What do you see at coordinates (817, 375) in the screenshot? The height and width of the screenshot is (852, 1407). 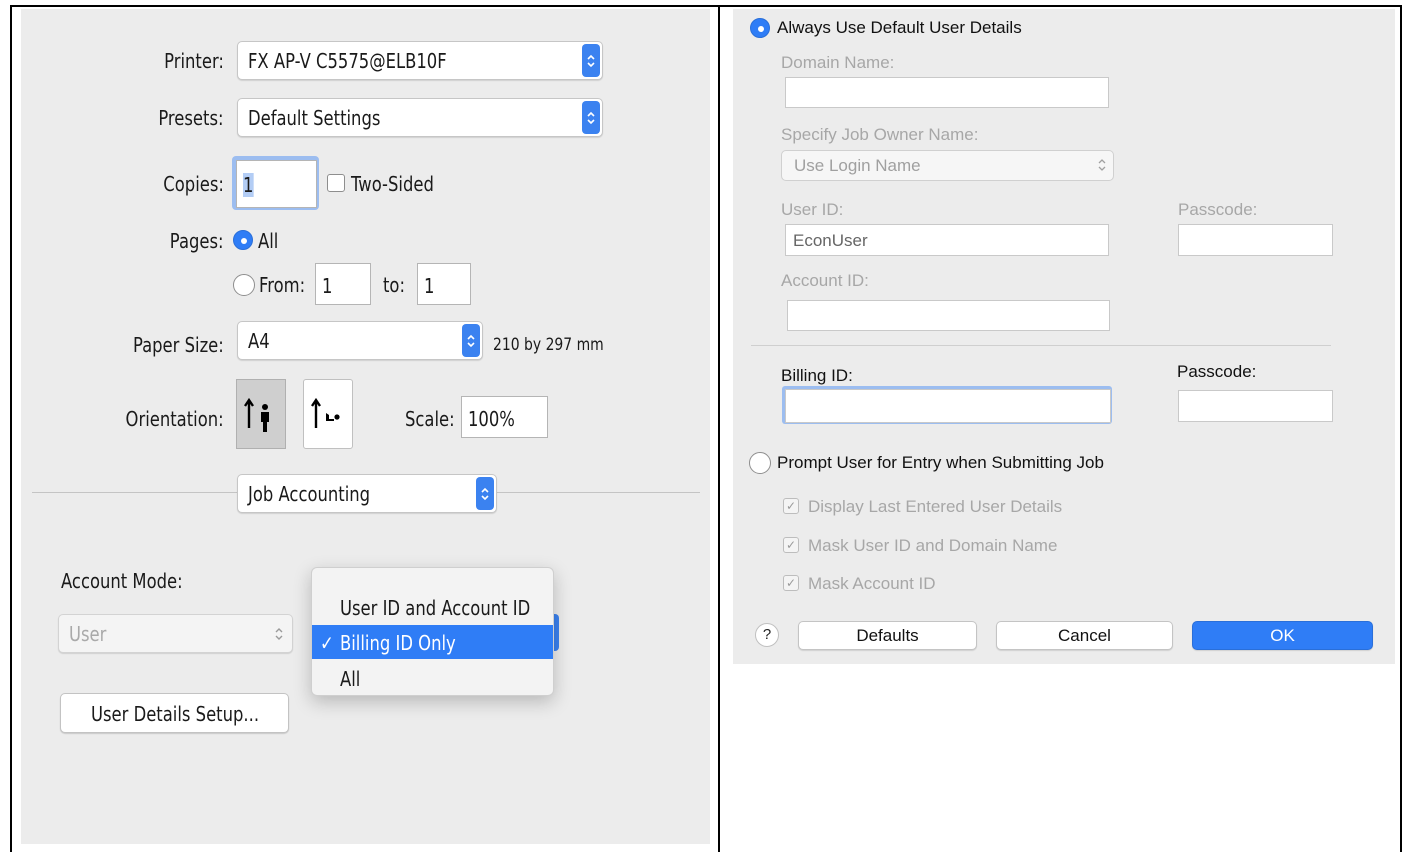 I see `billing-id-label: Billing ID:` at bounding box center [817, 375].